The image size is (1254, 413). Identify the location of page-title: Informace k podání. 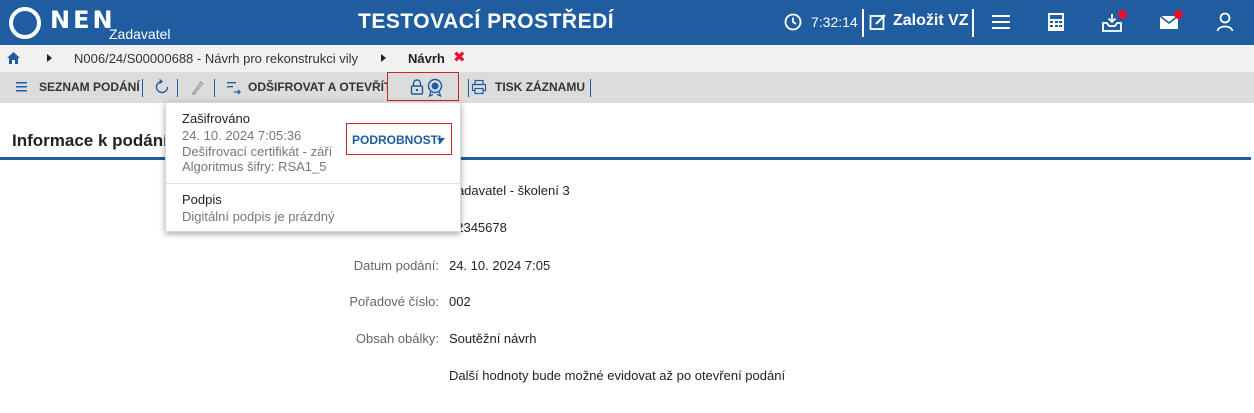
(90, 140).